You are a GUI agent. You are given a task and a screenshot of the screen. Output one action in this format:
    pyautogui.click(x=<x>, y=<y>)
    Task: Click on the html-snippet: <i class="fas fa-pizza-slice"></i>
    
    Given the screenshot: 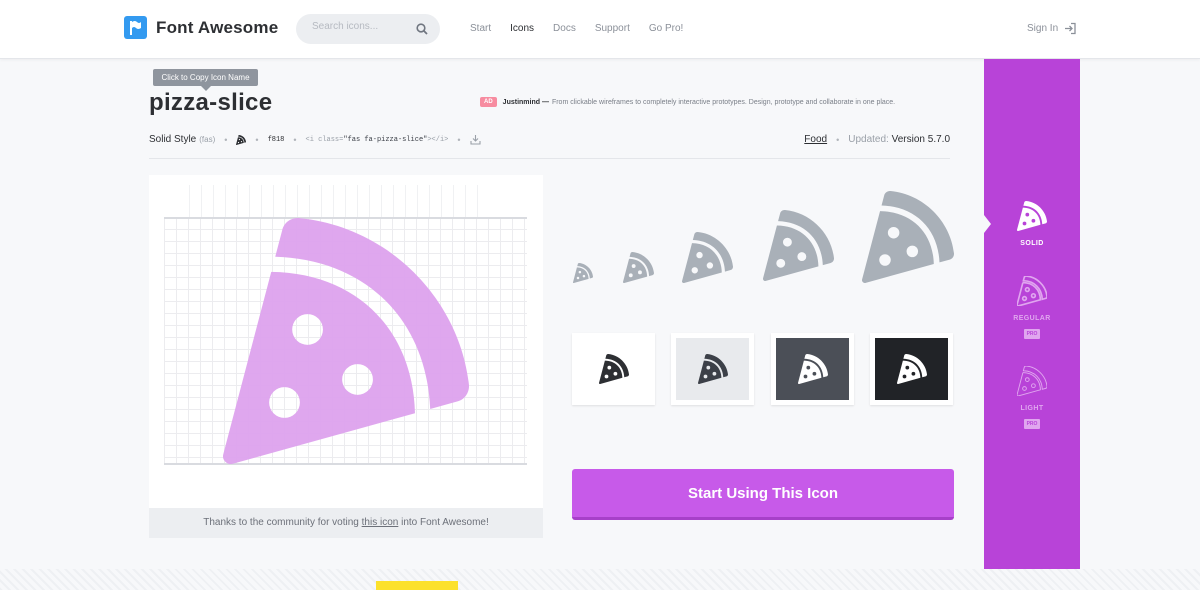 What is the action you would take?
    pyautogui.click(x=377, y=140)
    